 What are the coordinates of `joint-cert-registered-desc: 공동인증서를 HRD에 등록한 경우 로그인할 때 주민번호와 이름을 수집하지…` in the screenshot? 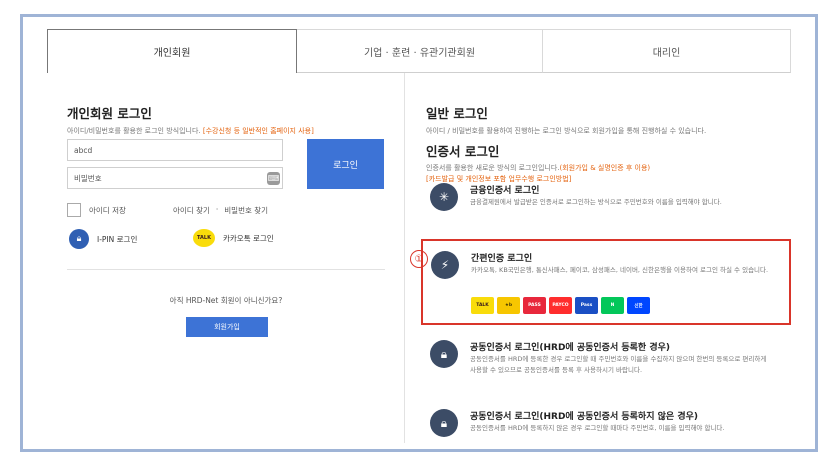 It's located at (618, 364).